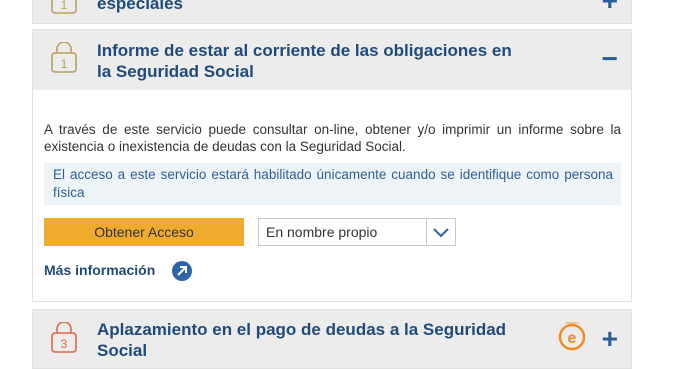 Image resolution: width=674 pixels, height=369 pixels. What do you see at coordinates (322, 232) in the screenshot?
I see `select-value: En nombre propio` at bounding box center [322, 232].